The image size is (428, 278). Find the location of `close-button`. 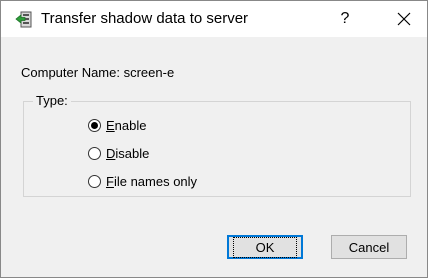

close-button is located at coordinates (404, 19).